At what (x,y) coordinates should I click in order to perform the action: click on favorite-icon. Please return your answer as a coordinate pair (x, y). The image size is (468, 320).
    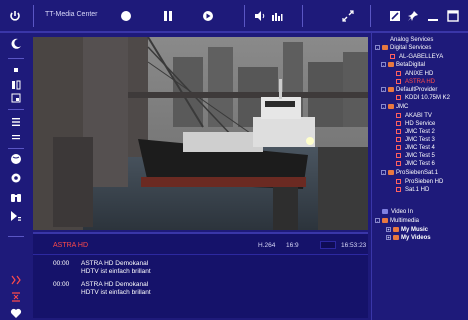
    Looking at the image, I should click on (16, 313).